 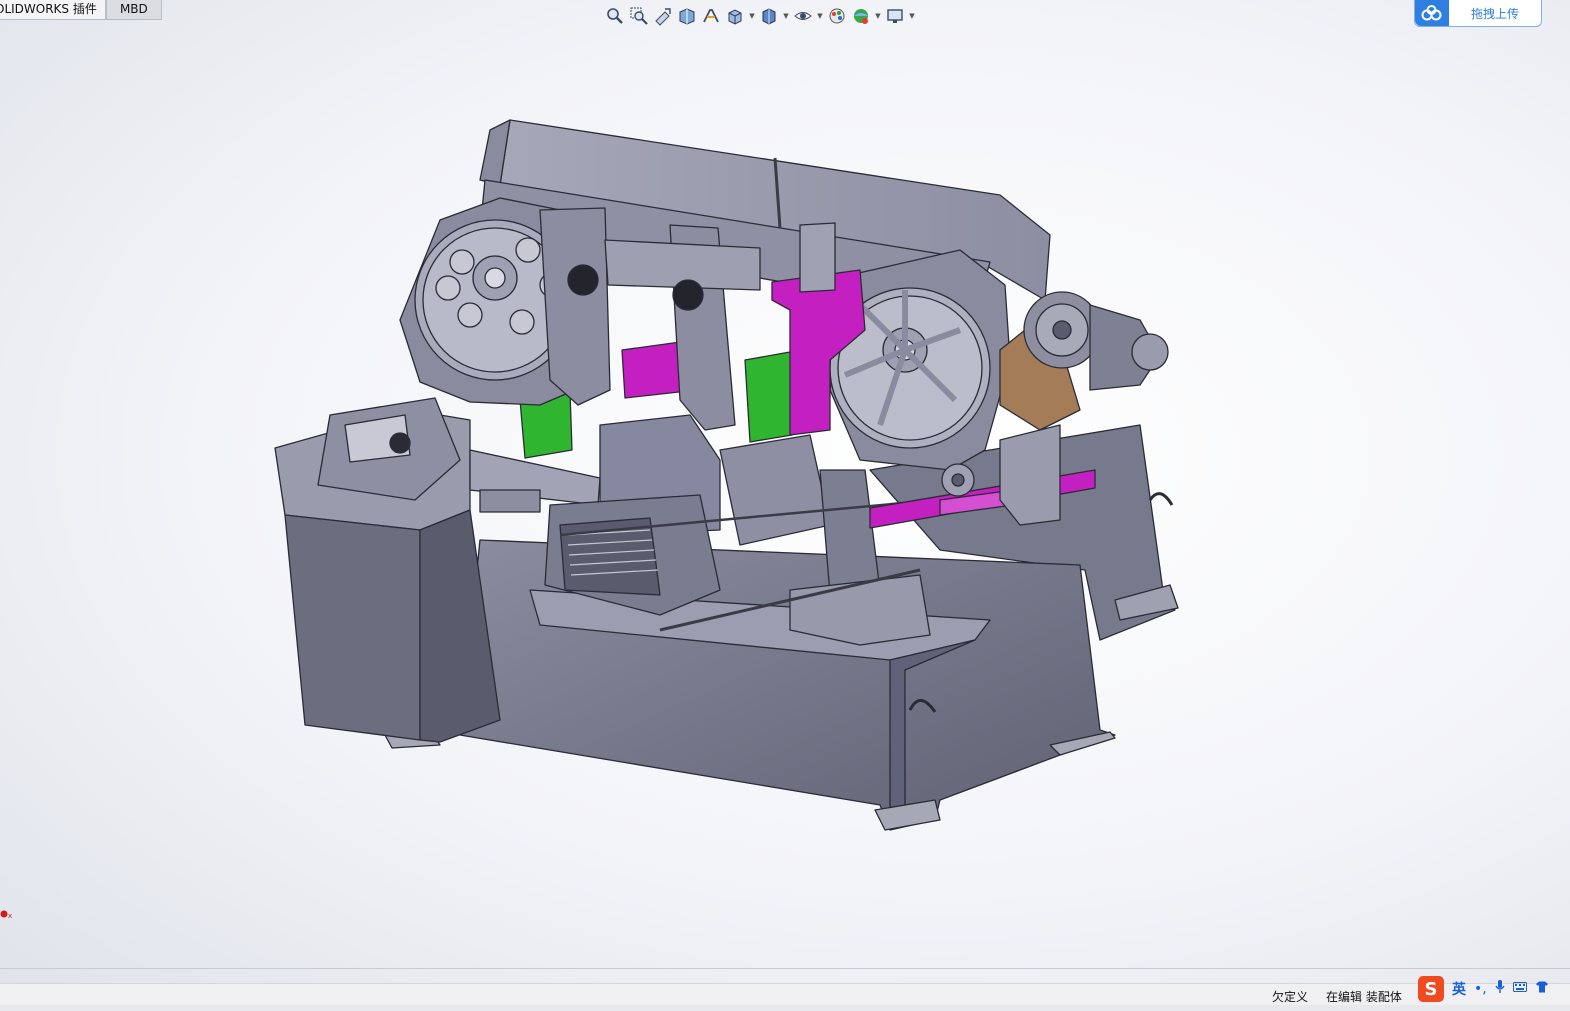 I want to click on edit-appearance-icon, so click(x=837, y=16).